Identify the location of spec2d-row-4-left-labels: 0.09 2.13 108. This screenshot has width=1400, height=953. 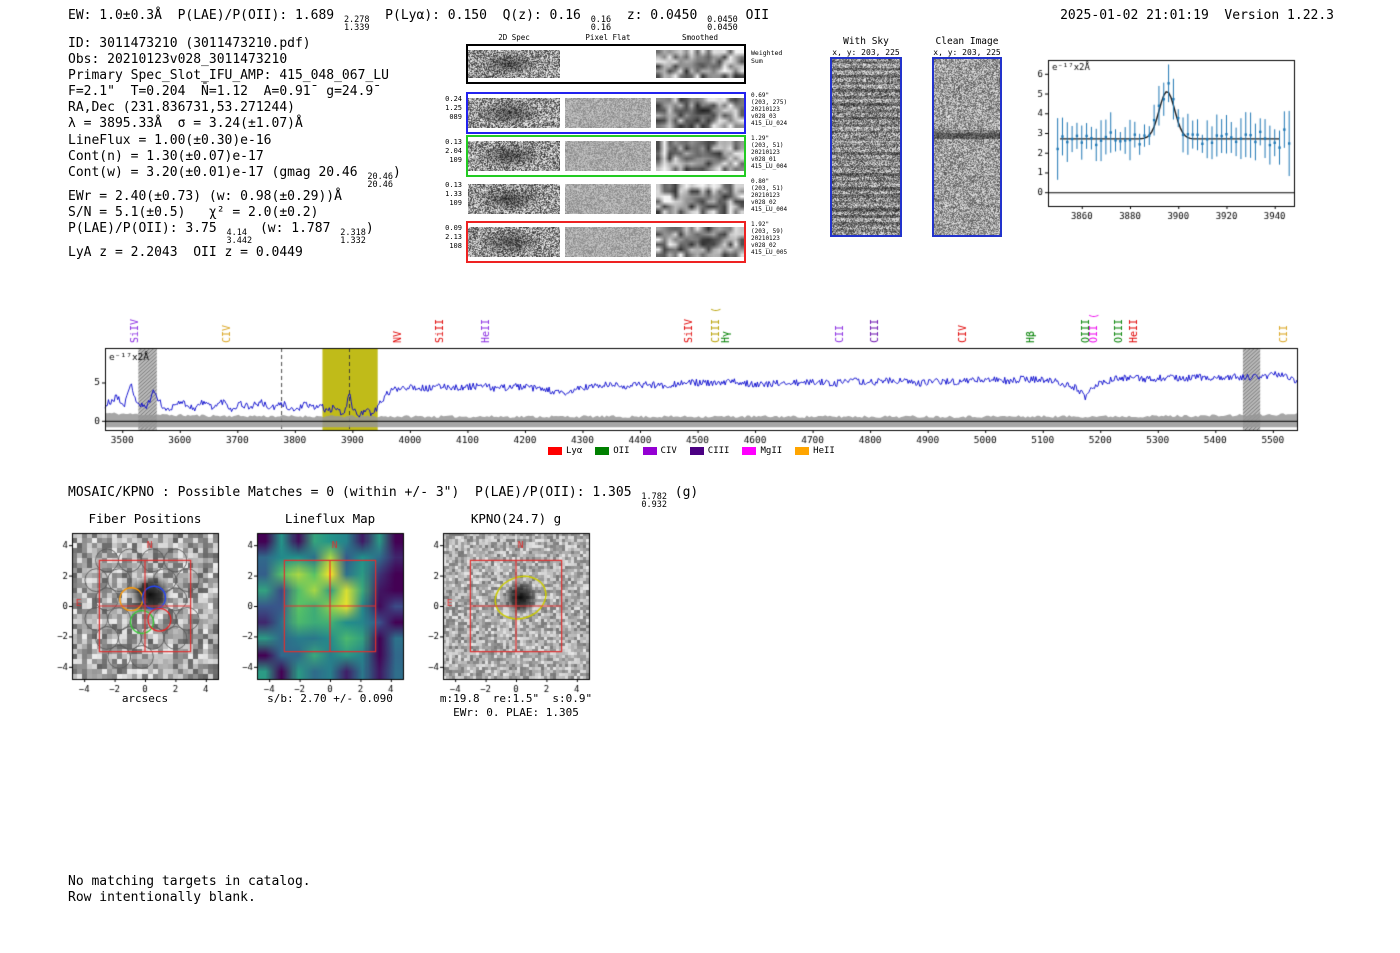
(453, 237).